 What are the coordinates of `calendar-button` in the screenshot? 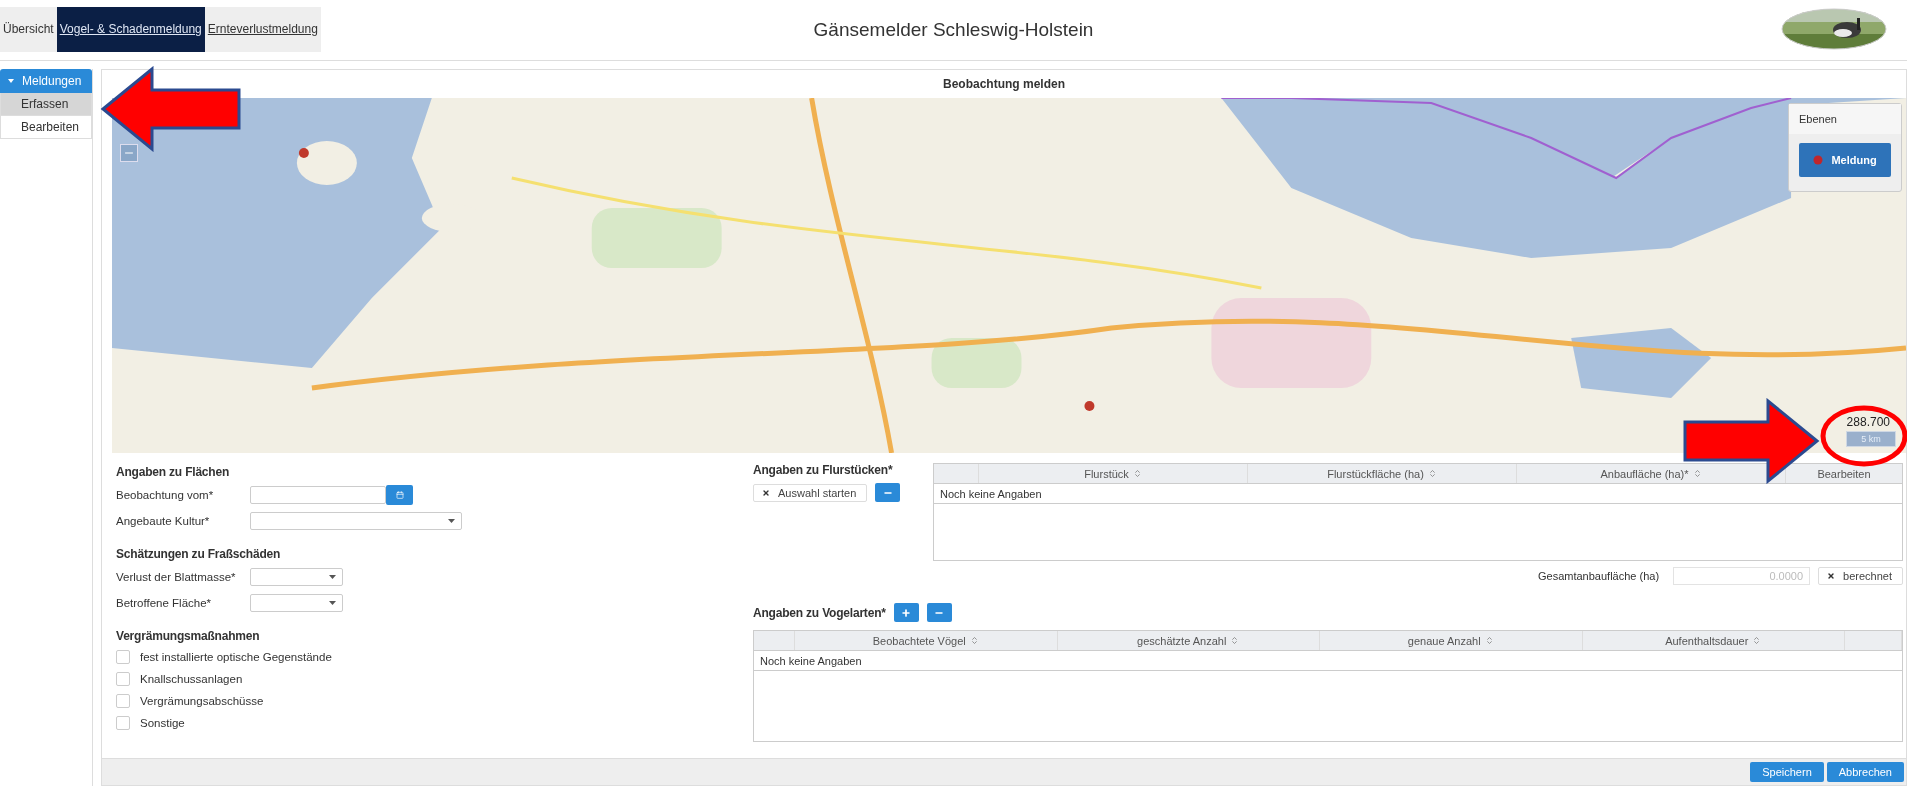 It's located at (399, 495).